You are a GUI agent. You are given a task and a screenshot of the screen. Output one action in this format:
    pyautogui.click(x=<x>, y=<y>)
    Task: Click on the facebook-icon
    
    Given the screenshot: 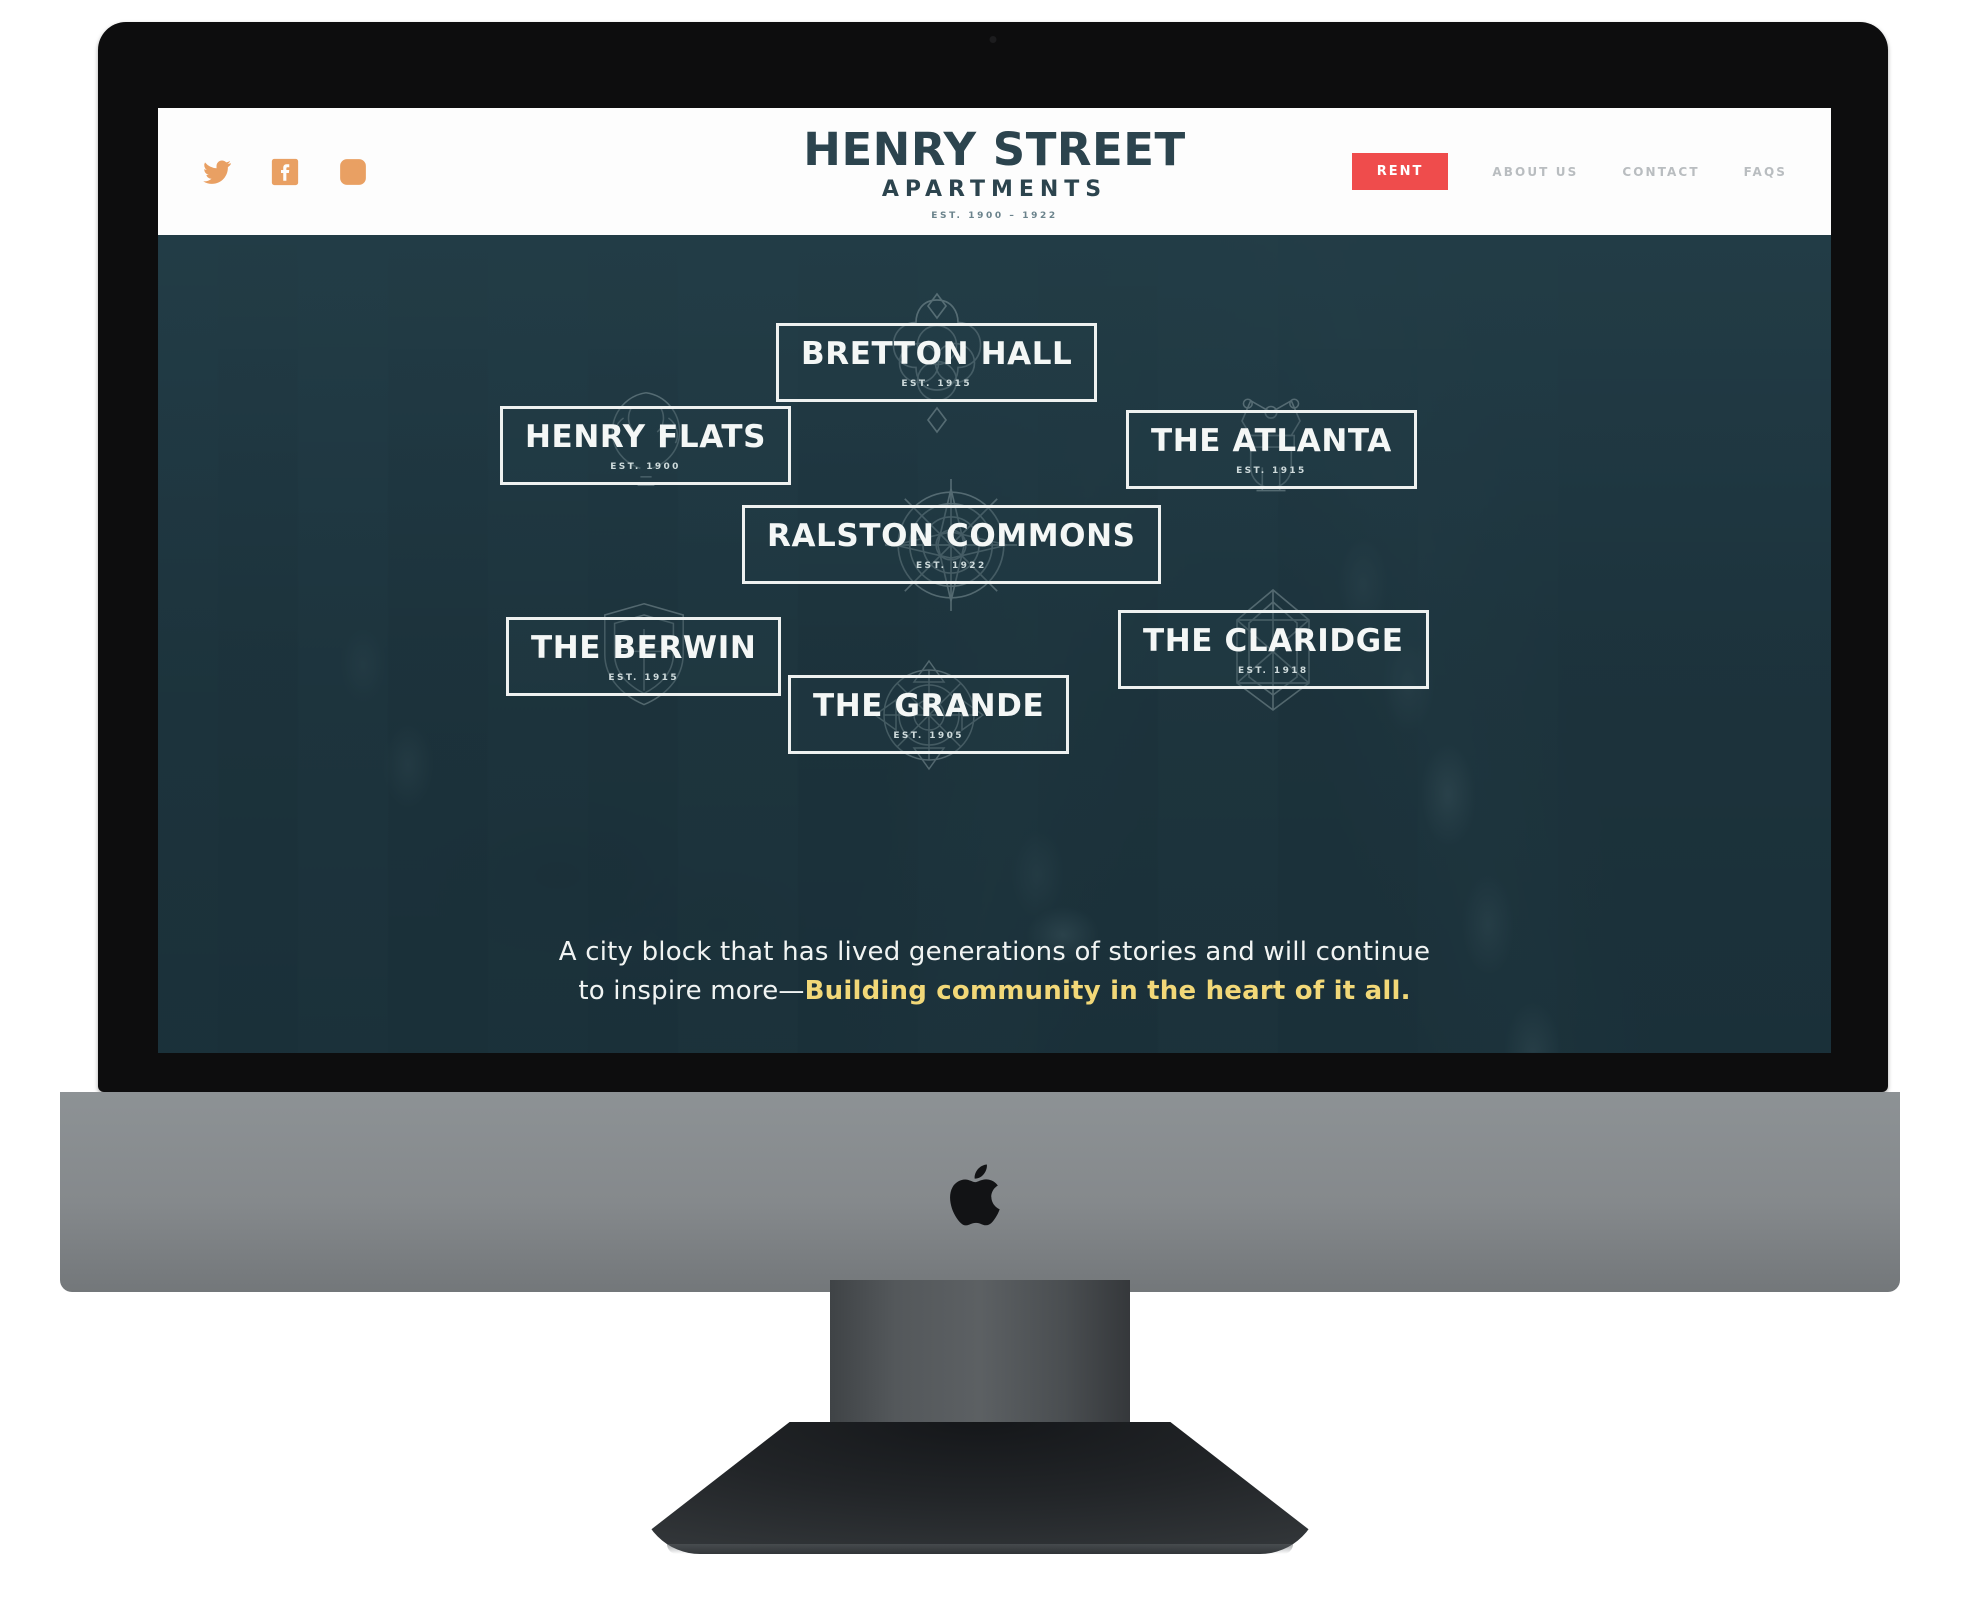 What is the action you would take?
    pyautogui.click(x=285, y=172)
    